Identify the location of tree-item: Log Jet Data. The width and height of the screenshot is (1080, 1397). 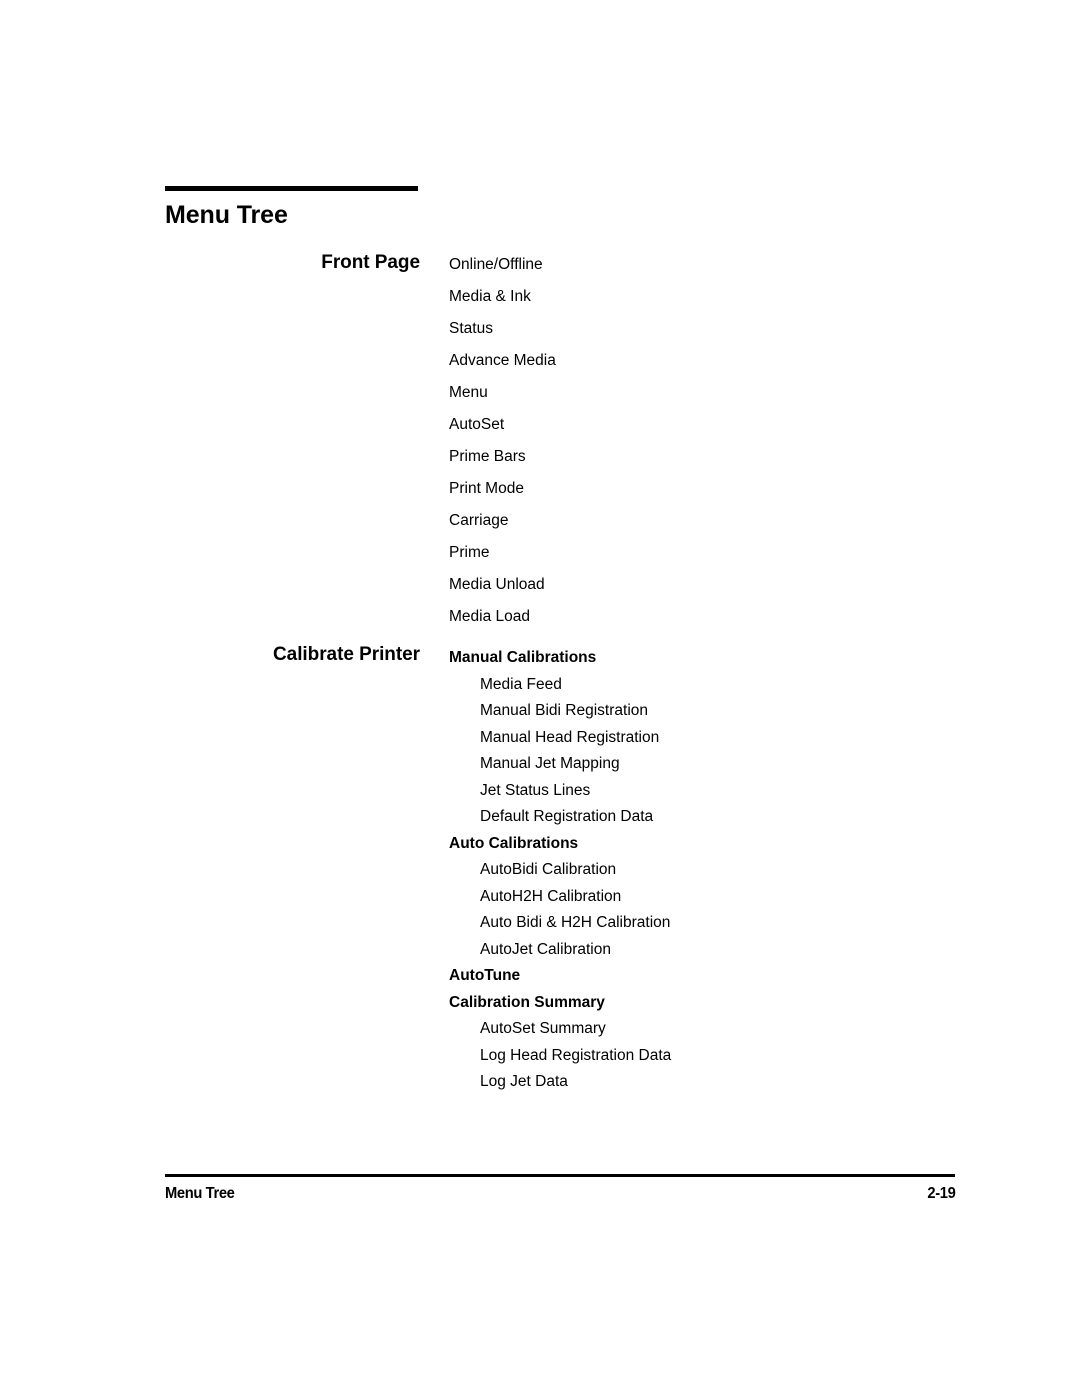
(524, 1081).